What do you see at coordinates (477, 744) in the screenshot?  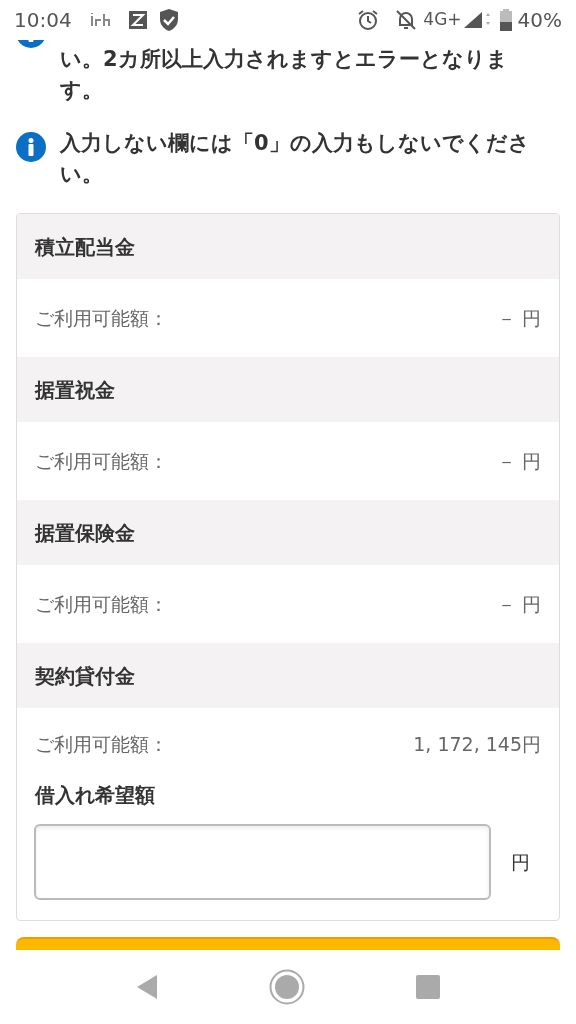 I see `available-amount: 1, 172, 145円` at bounding box center [477, 744].